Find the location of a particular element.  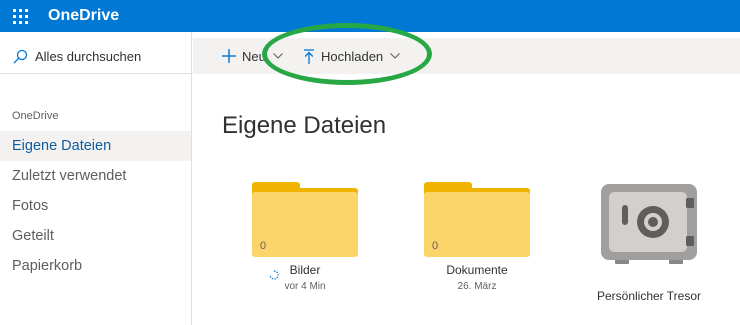

sidebar-item-shared: Geteilt is located at coordinates (95, 236).